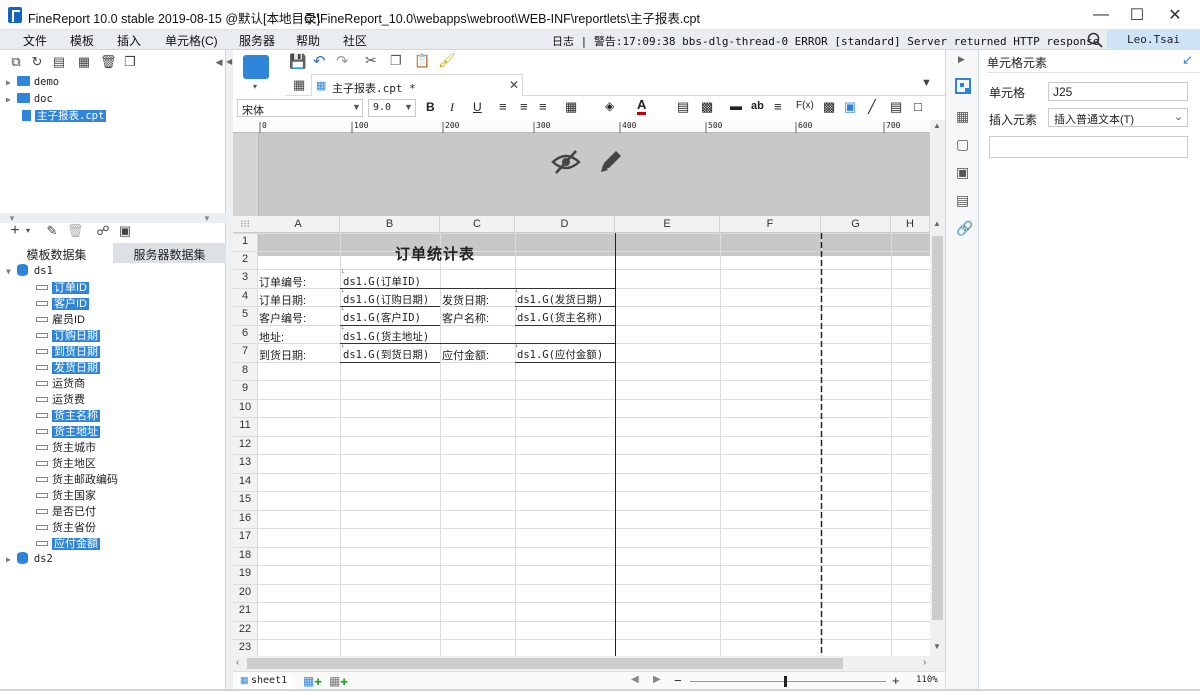 The height and width of the screenshot is (691, 1200). I want to click on menu-template: 模板, so click(82, 40).